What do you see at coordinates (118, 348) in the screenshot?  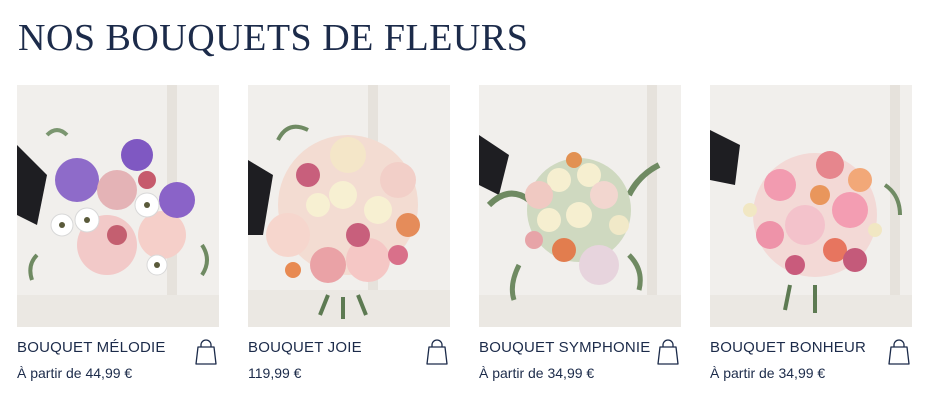 I see `product-name: BOUQUET MÉLODIE` at bounding box center [118, 348].